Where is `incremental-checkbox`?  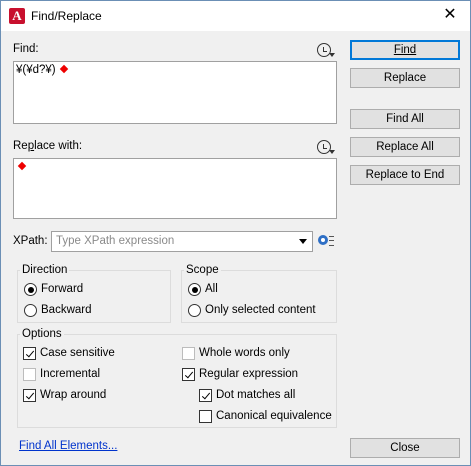
incremental-checkbox is located at coordinates (29, 374).